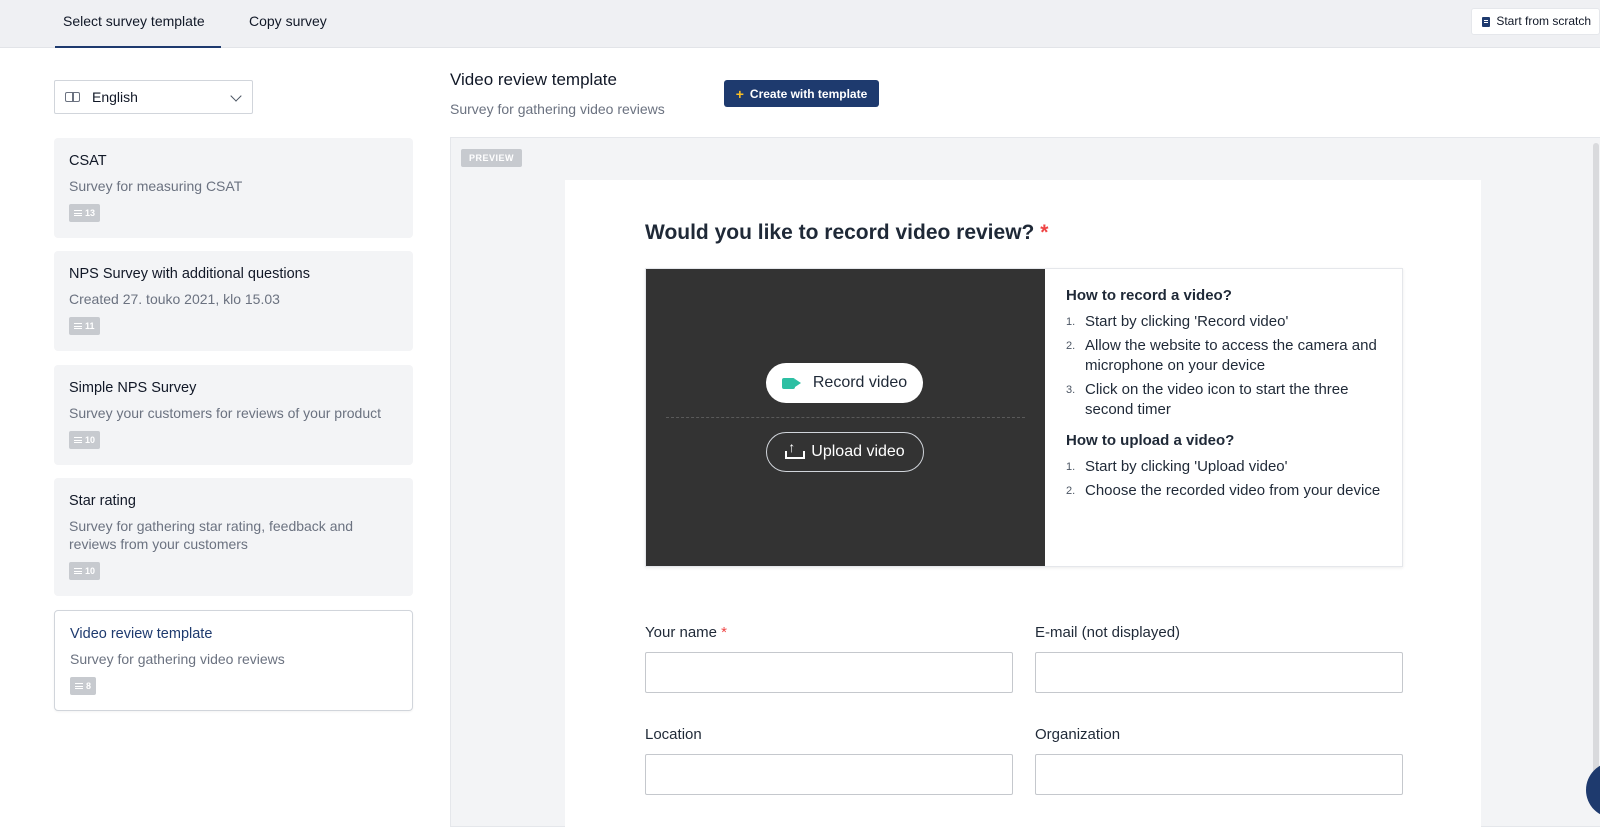 This screenshot has height=830, width=1600. Describe the element at coordinates (492, 158) in the screenshot. I see `preview-badge: PREVIEW` at that location.